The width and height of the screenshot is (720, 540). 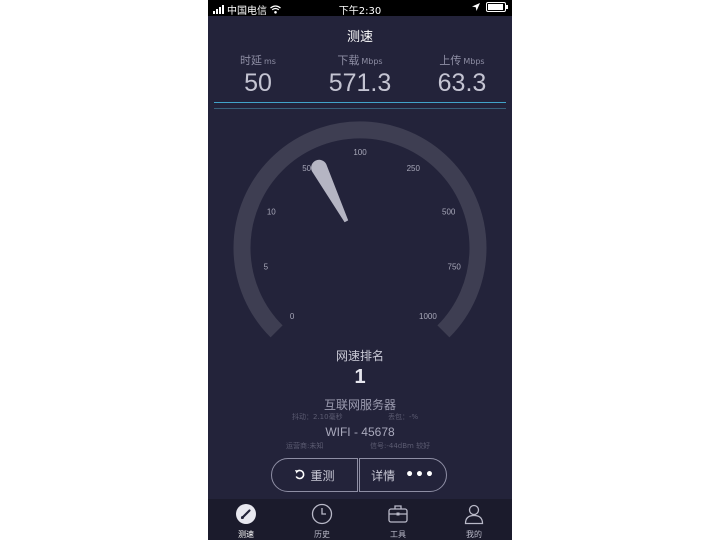 I want to click on gauge-tick-label: 10, so click(x=271, y=211).